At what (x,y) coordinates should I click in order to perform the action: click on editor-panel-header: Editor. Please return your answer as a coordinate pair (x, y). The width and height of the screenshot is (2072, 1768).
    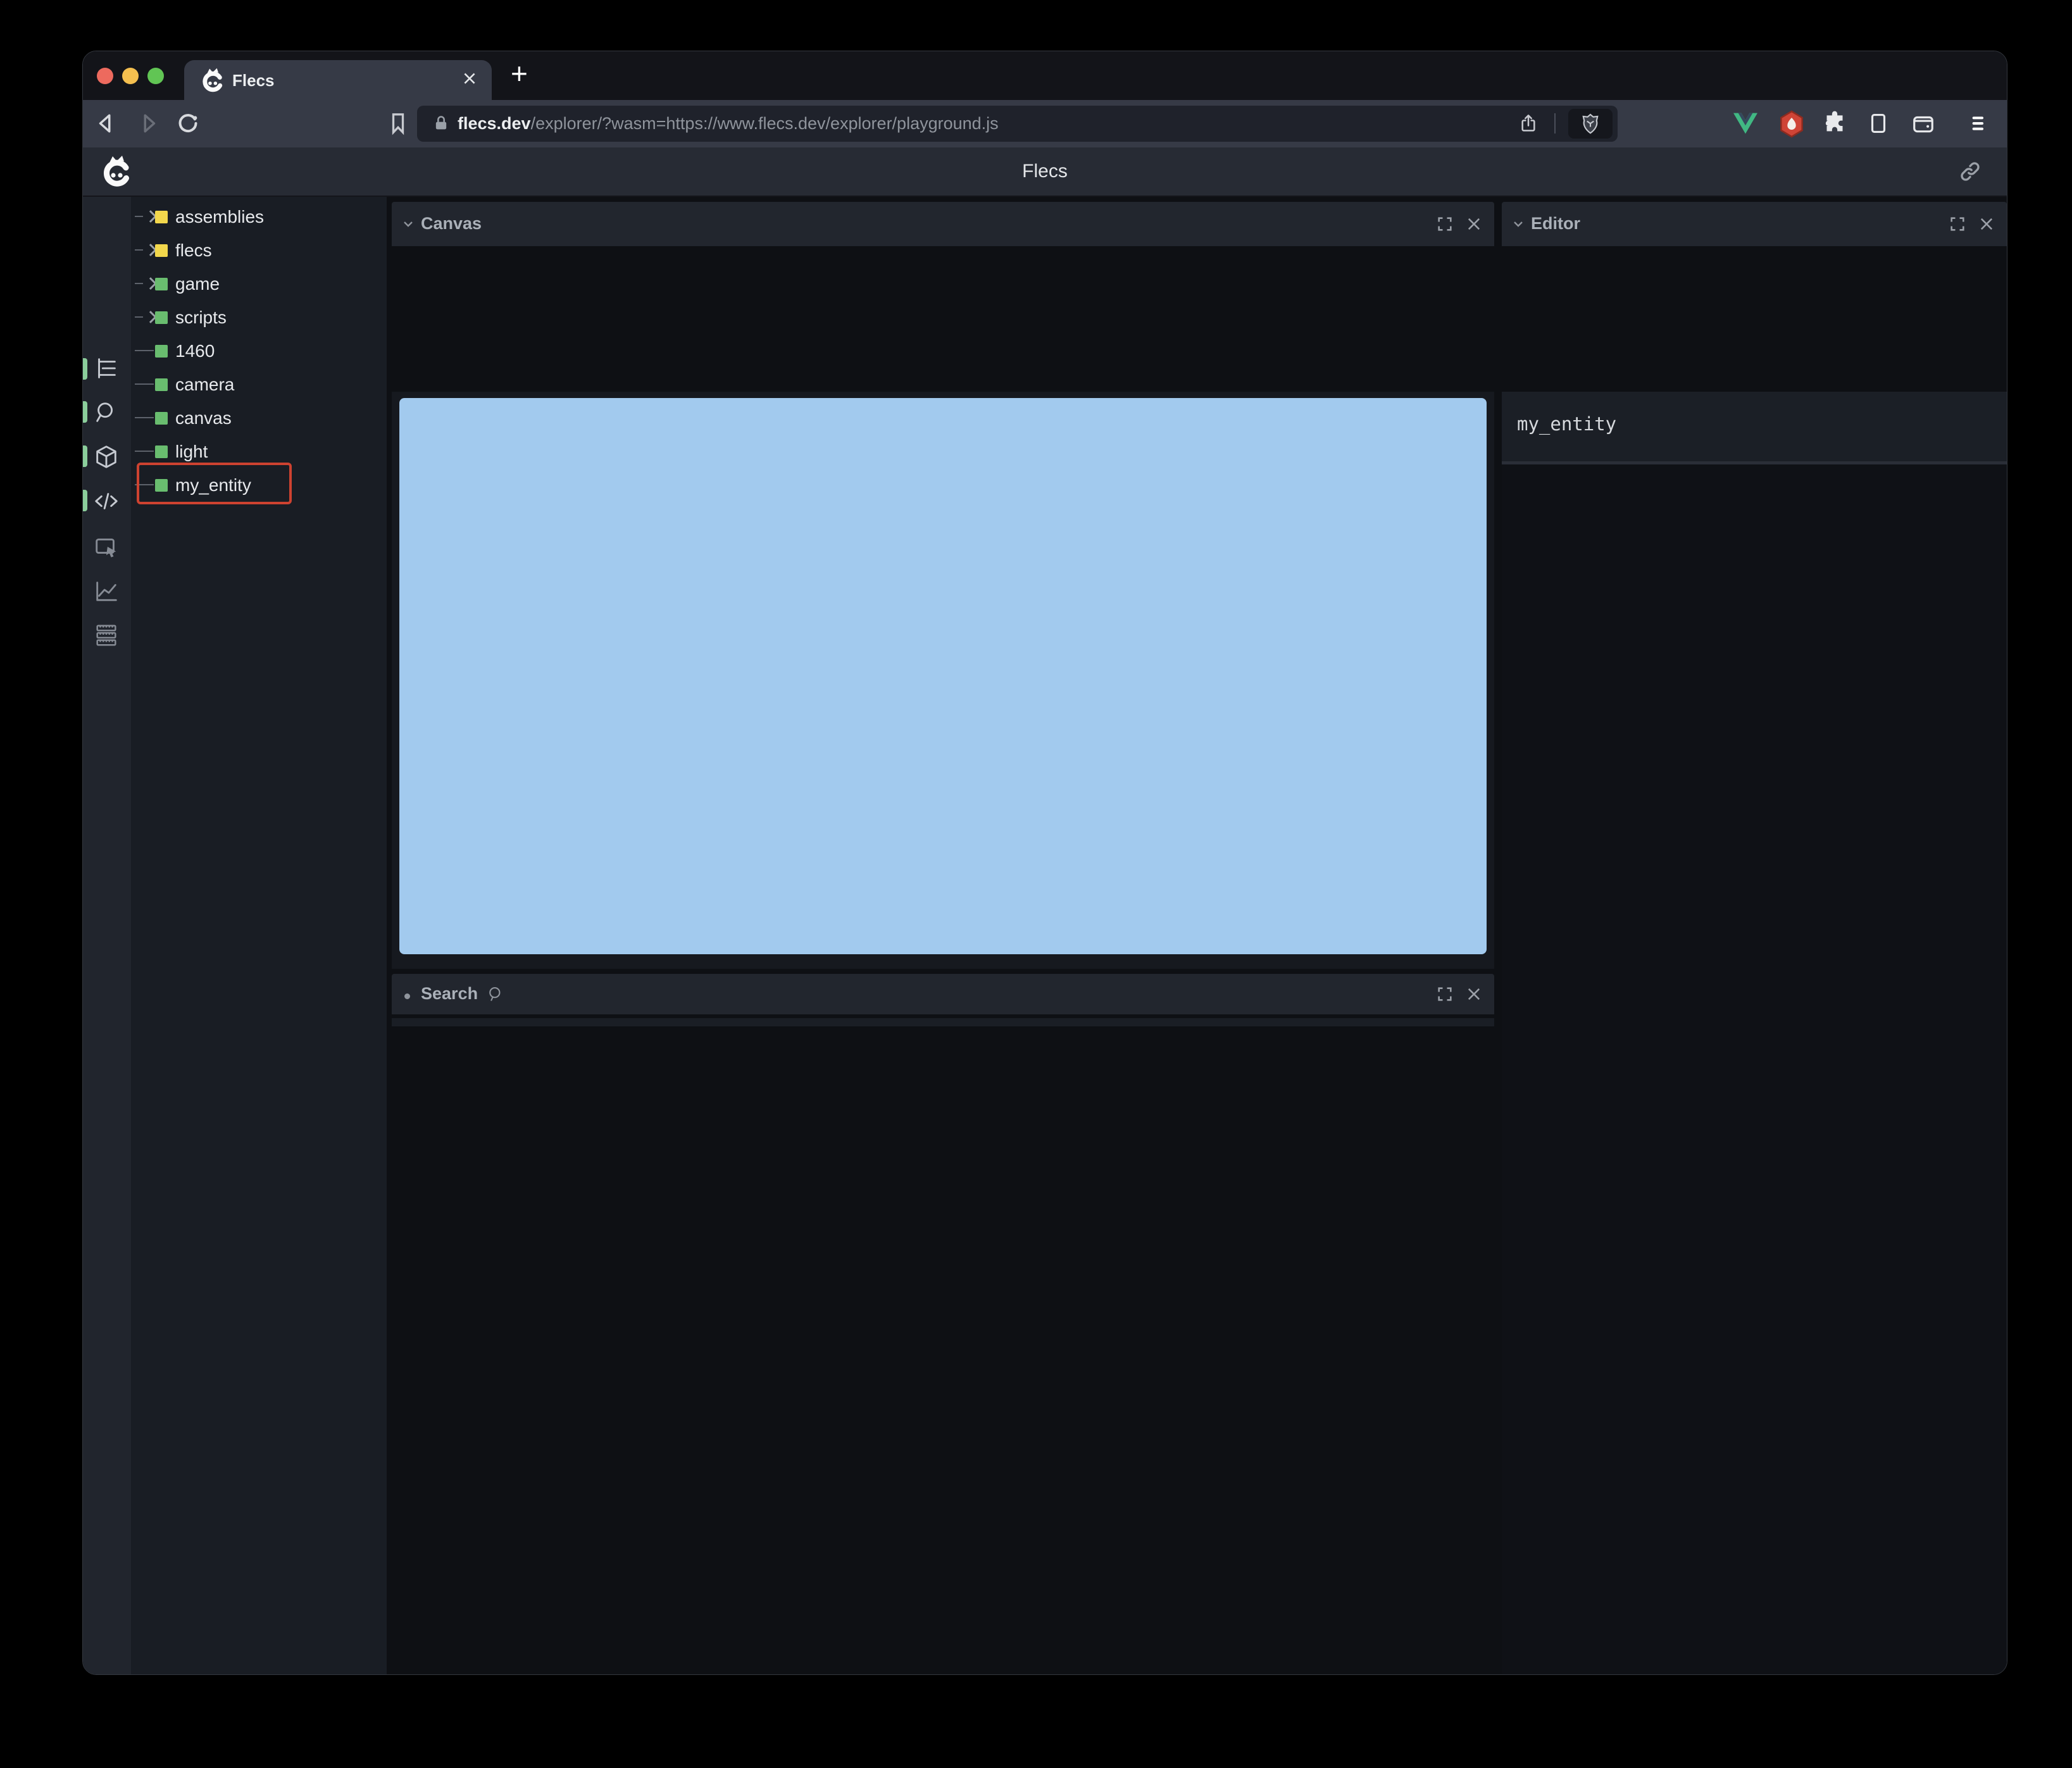
    Looking at the image, I should click on (1754, 224).